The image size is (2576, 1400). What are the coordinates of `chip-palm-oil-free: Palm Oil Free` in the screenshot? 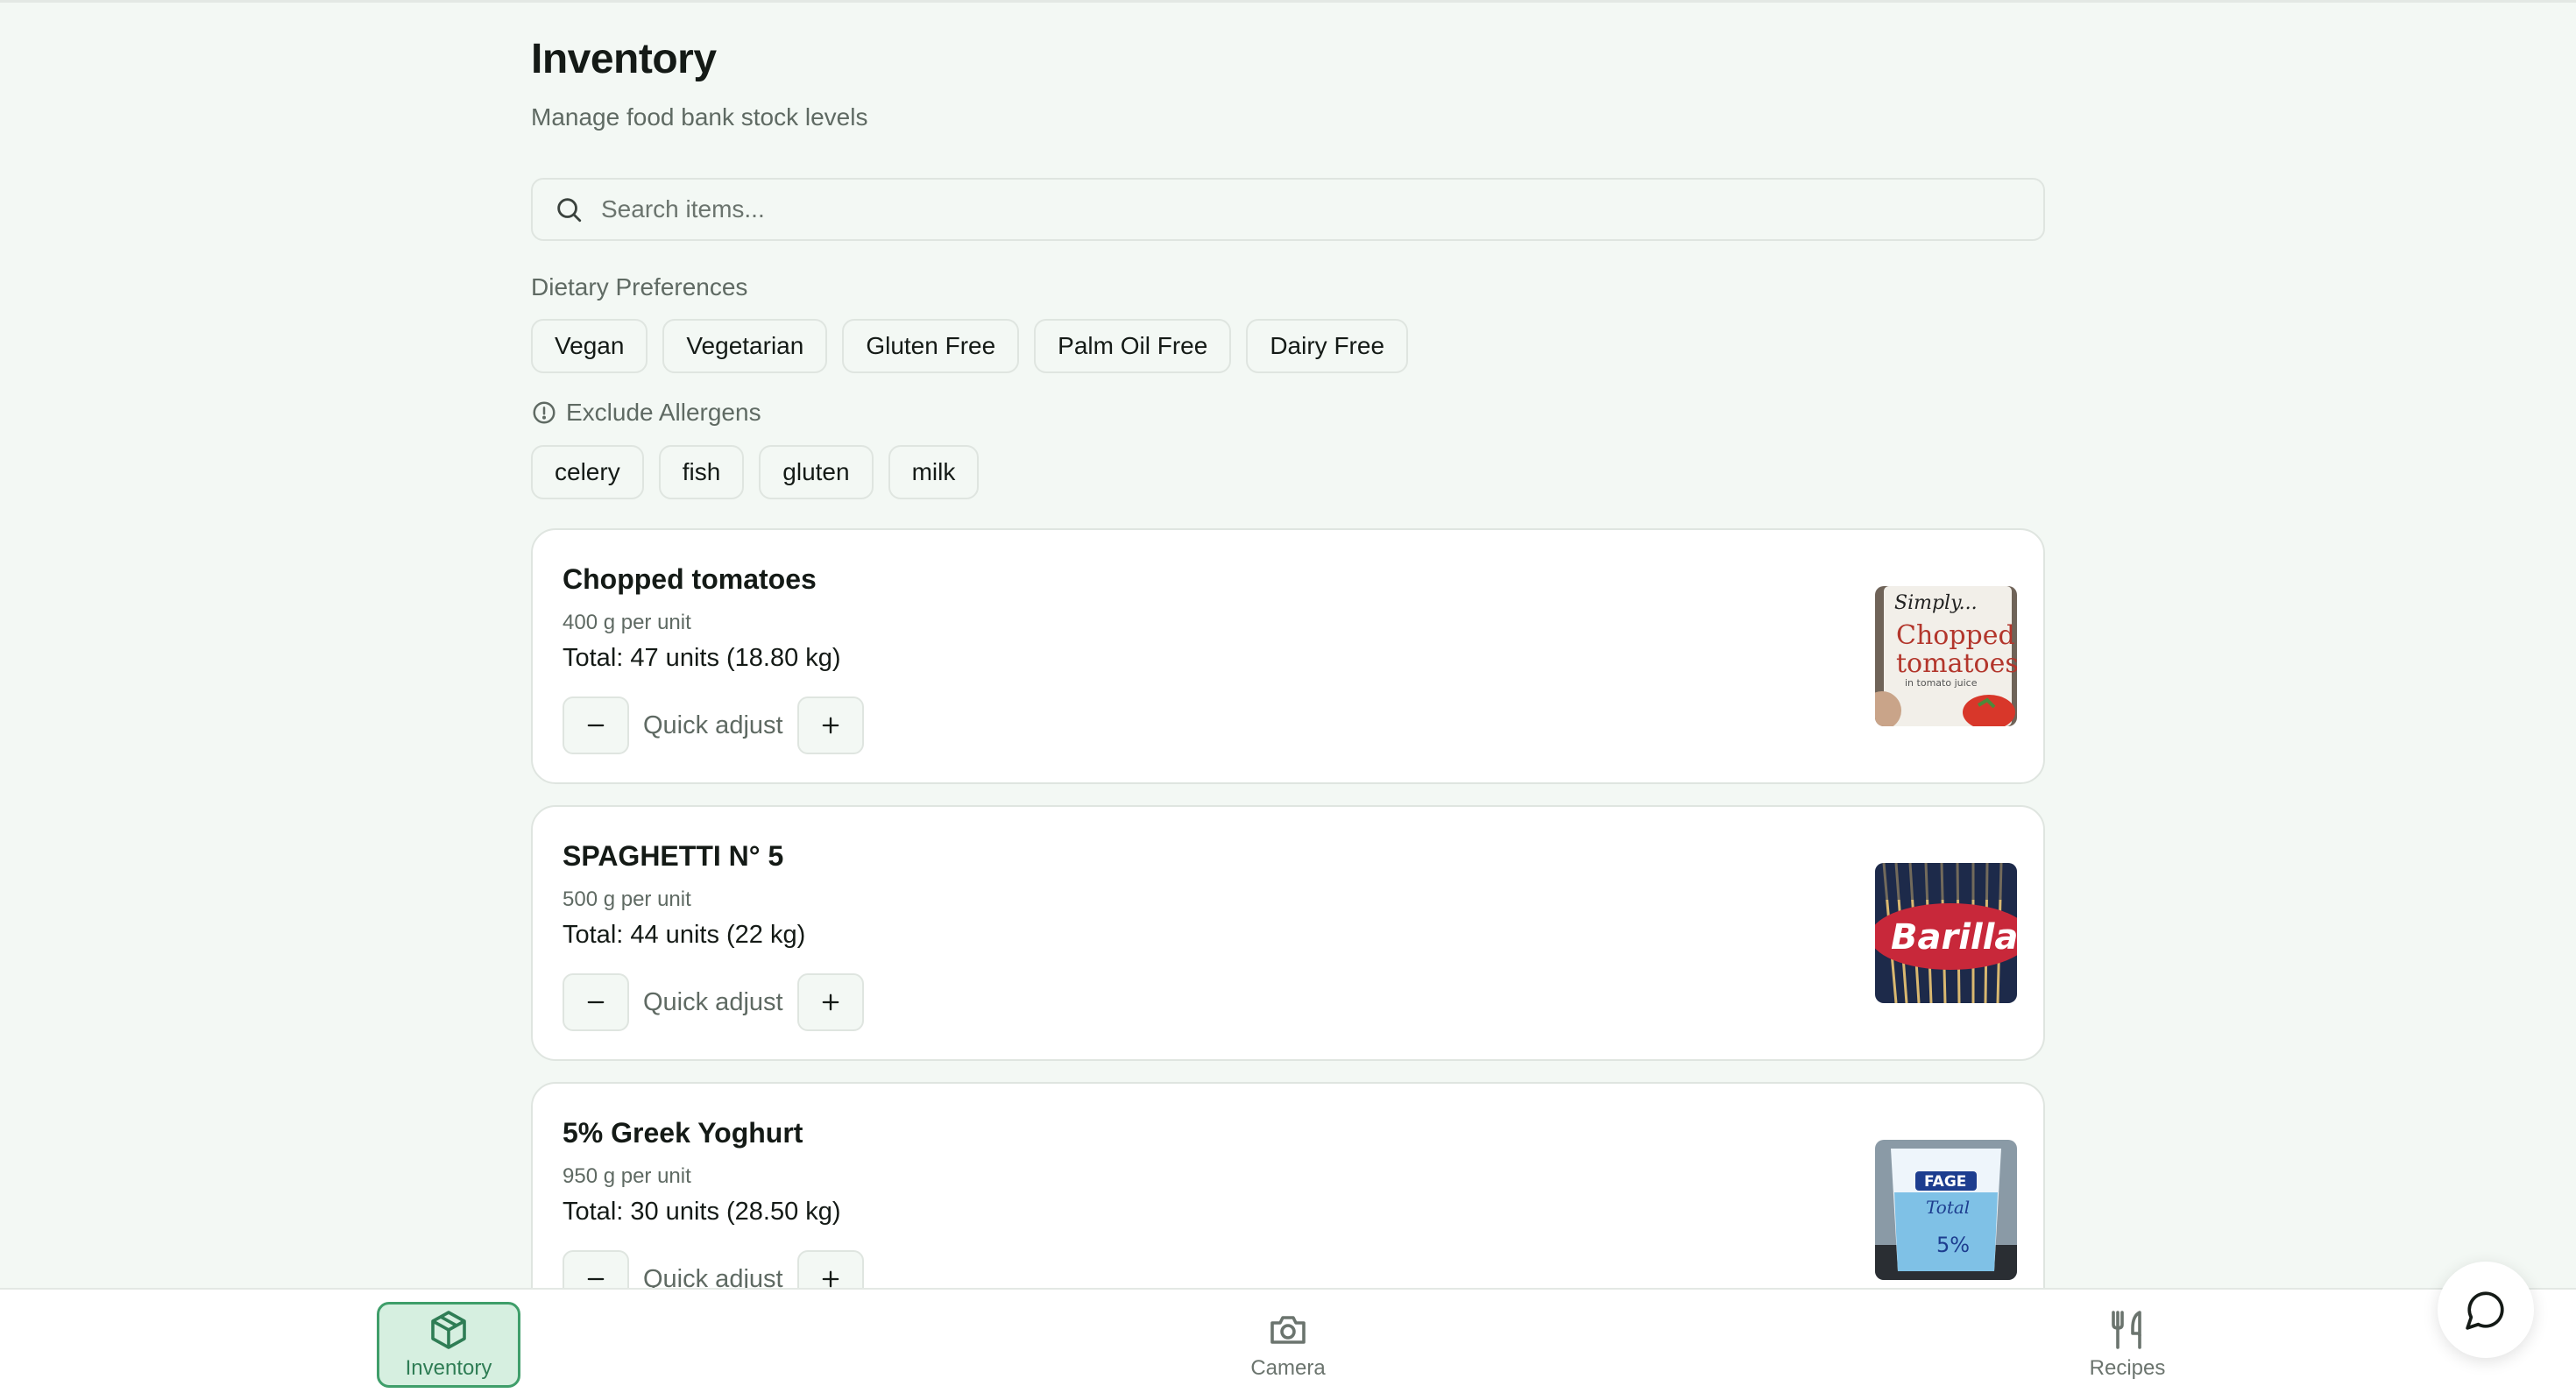 It's located at (1133, 346).